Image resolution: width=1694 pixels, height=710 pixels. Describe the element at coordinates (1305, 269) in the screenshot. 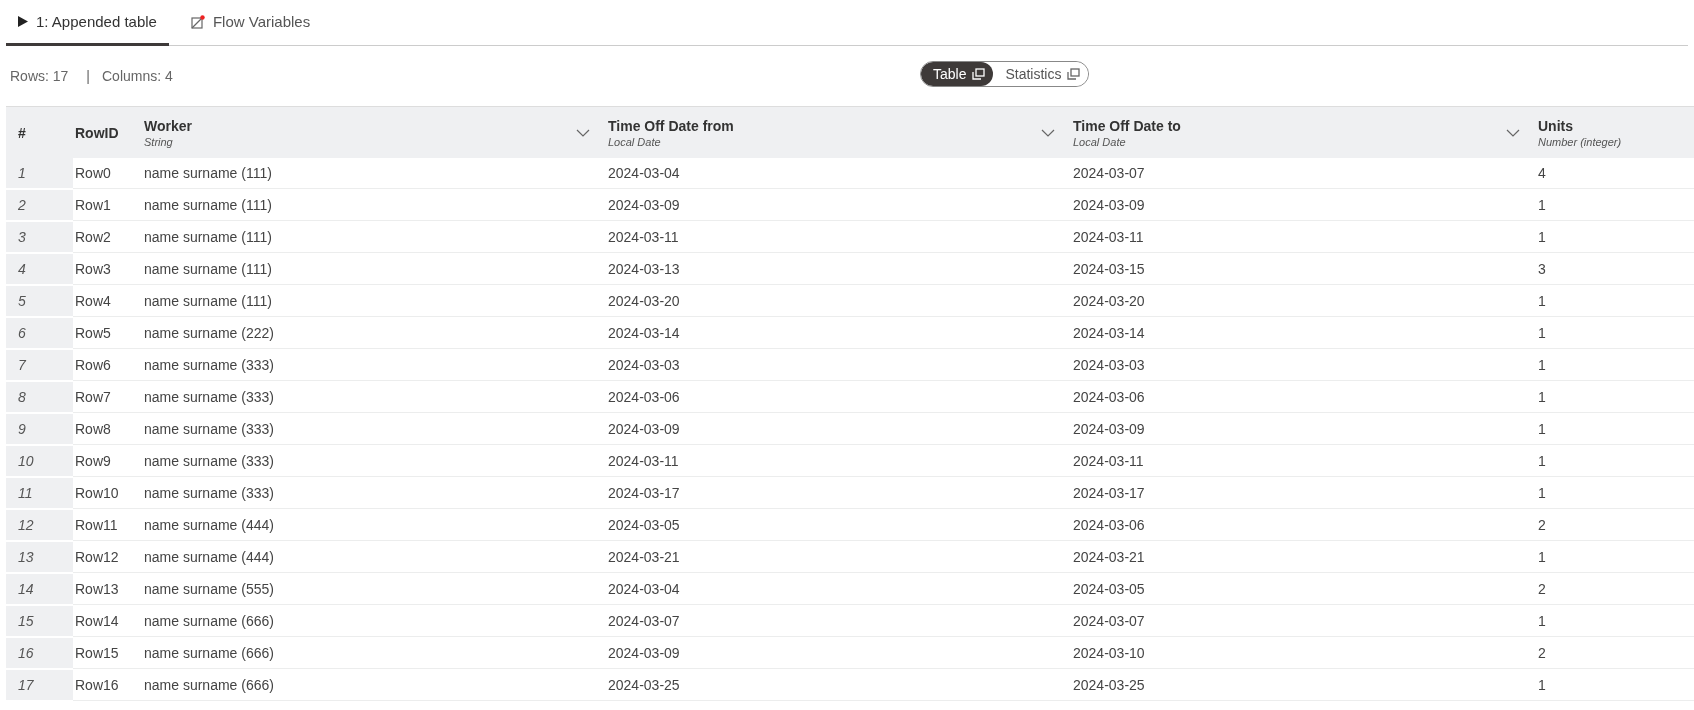

I see `table-cell: 2024-03-15` at that location.